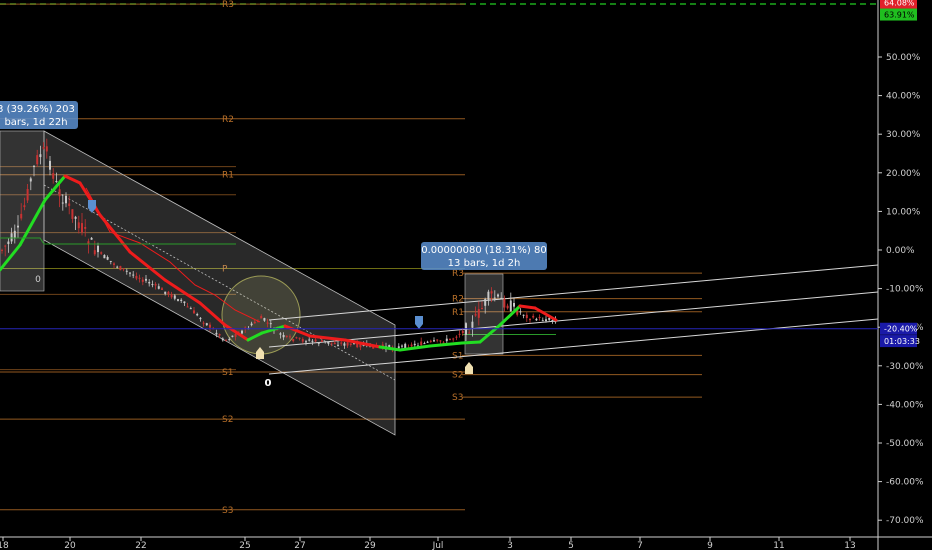  I want to click on y-tick-label: 20.00%, so click(903, 174).